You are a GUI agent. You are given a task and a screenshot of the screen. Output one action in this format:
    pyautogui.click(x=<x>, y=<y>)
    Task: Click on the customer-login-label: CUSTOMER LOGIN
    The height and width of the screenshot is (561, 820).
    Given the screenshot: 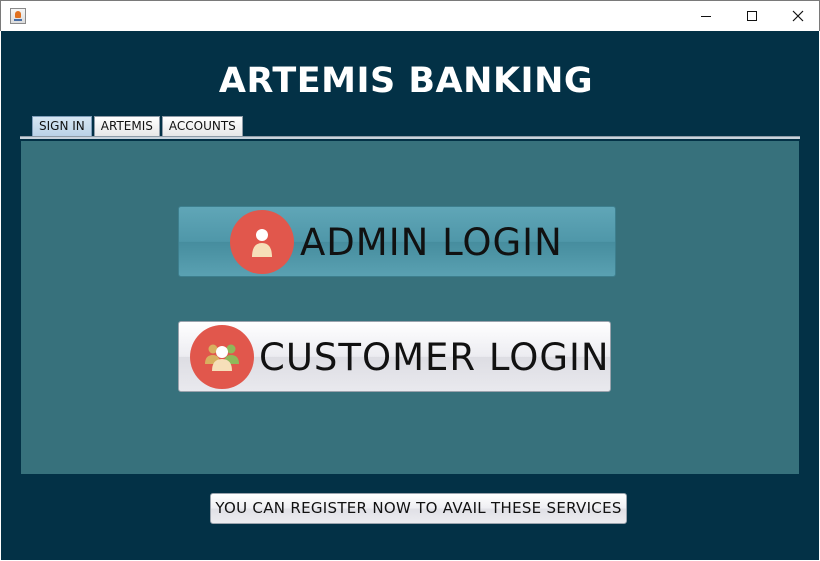 What is the action you would take?
    pyautogui.click(x=434, y=357)
    